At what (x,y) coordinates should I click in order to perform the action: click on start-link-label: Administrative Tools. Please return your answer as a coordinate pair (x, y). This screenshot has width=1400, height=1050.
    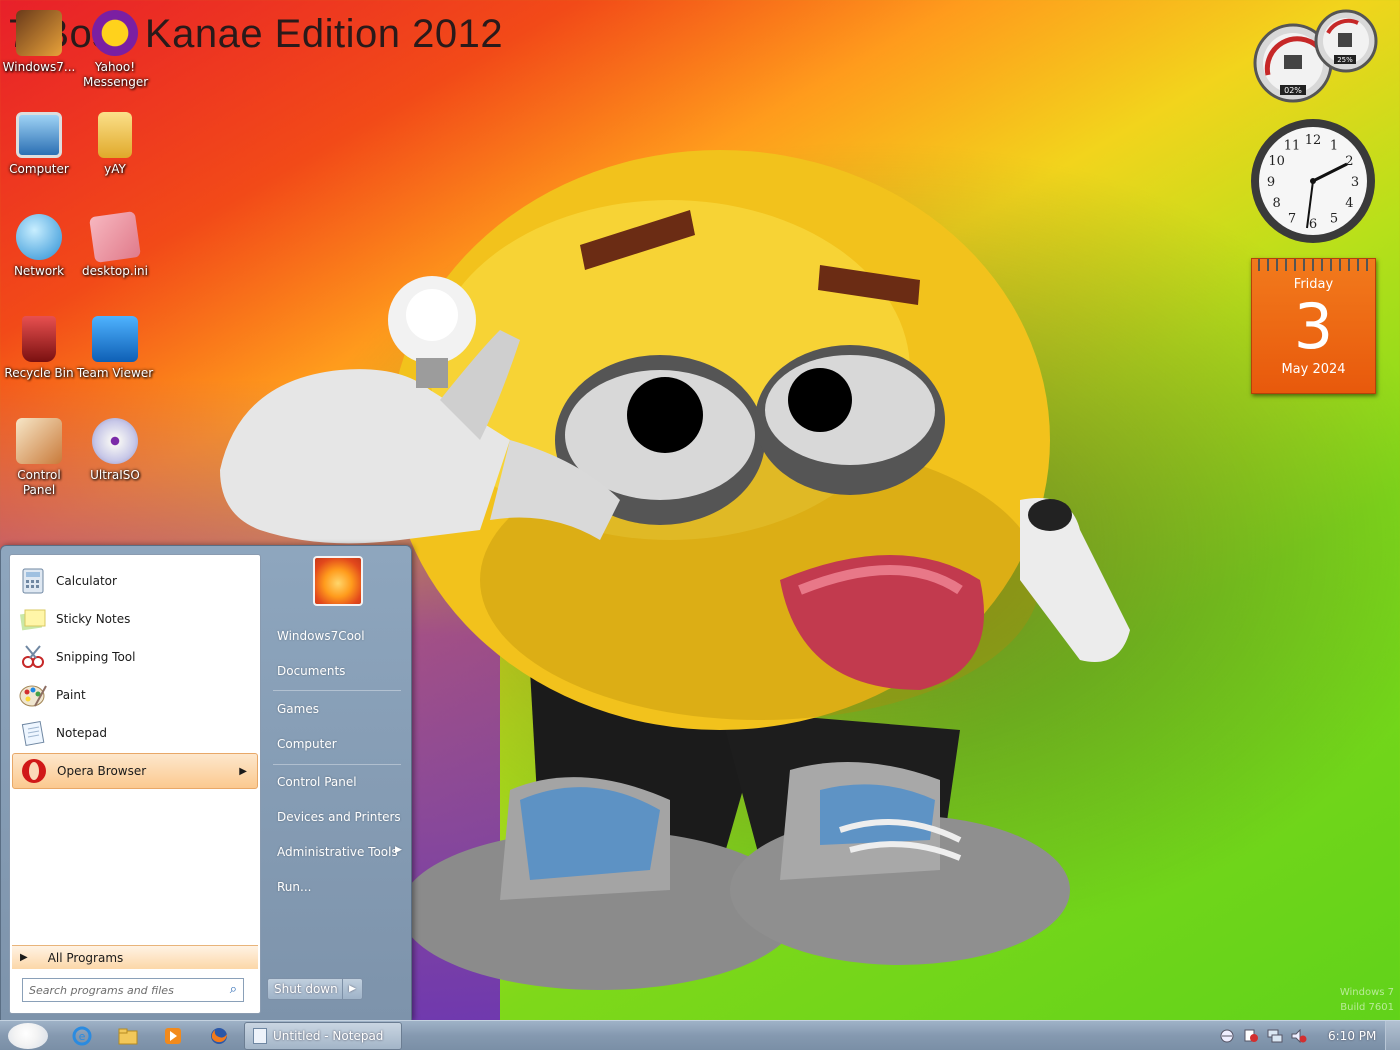
    Looking at the image, I should click on (337, 852).